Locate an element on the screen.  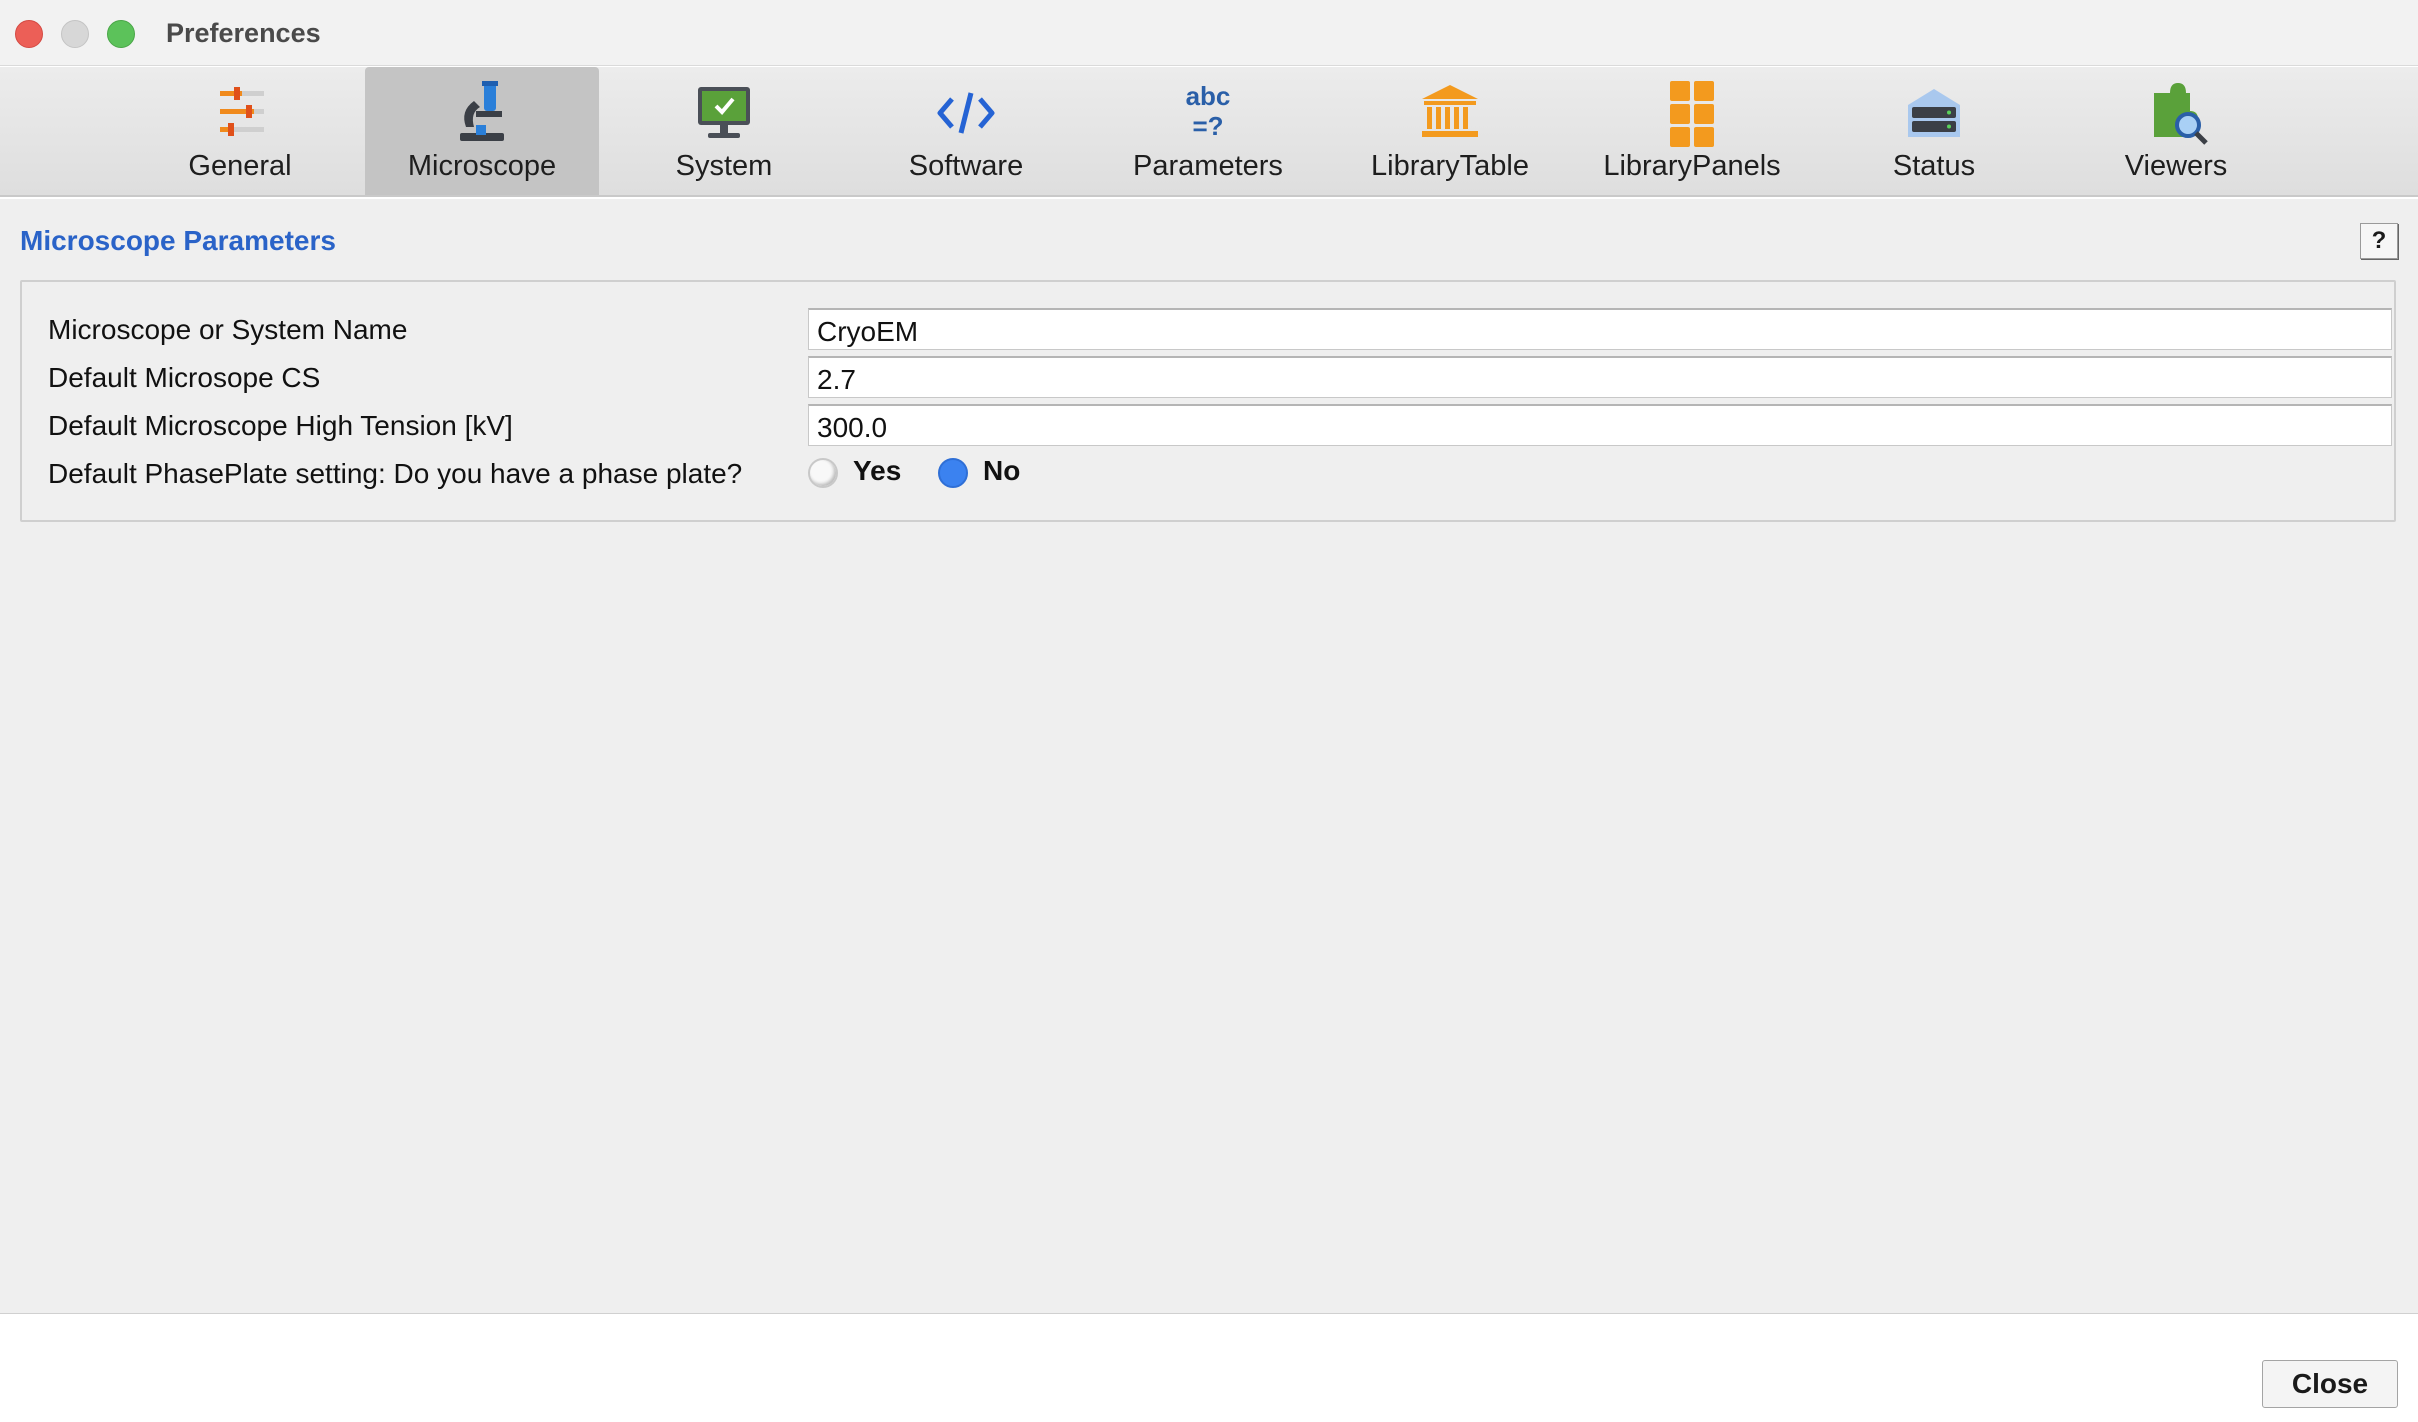
microscope-icon is located at coordinates (482, 113).